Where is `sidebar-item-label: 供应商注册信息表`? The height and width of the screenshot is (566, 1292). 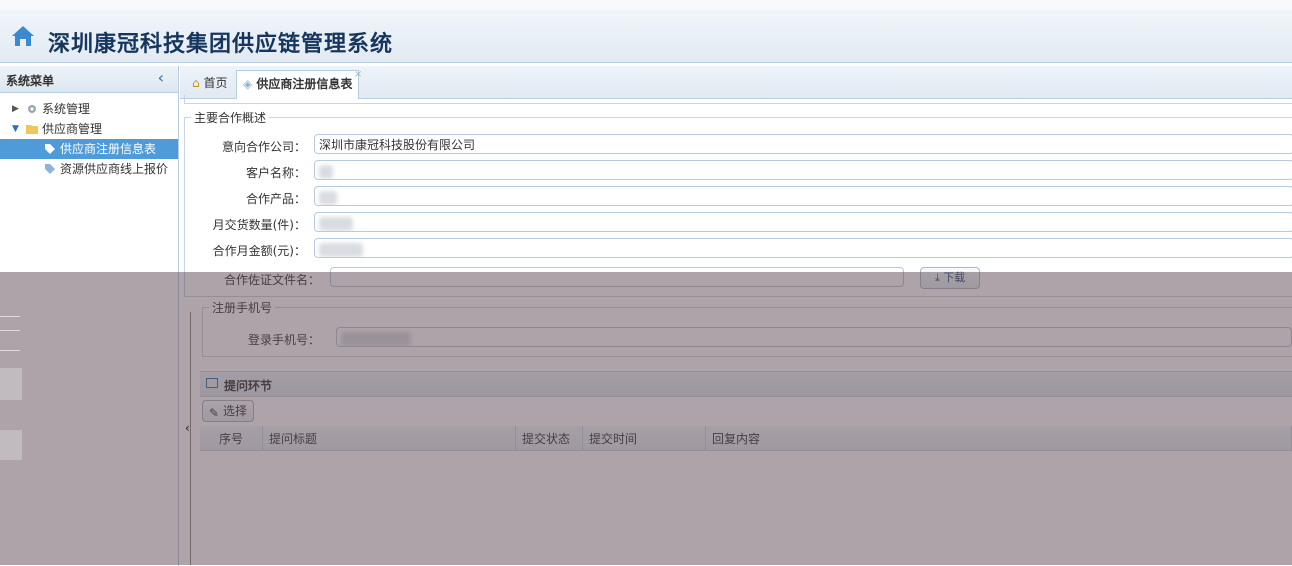 sidebar-item-label: 供应商注册信息表 is located at coordinates (108, 149).